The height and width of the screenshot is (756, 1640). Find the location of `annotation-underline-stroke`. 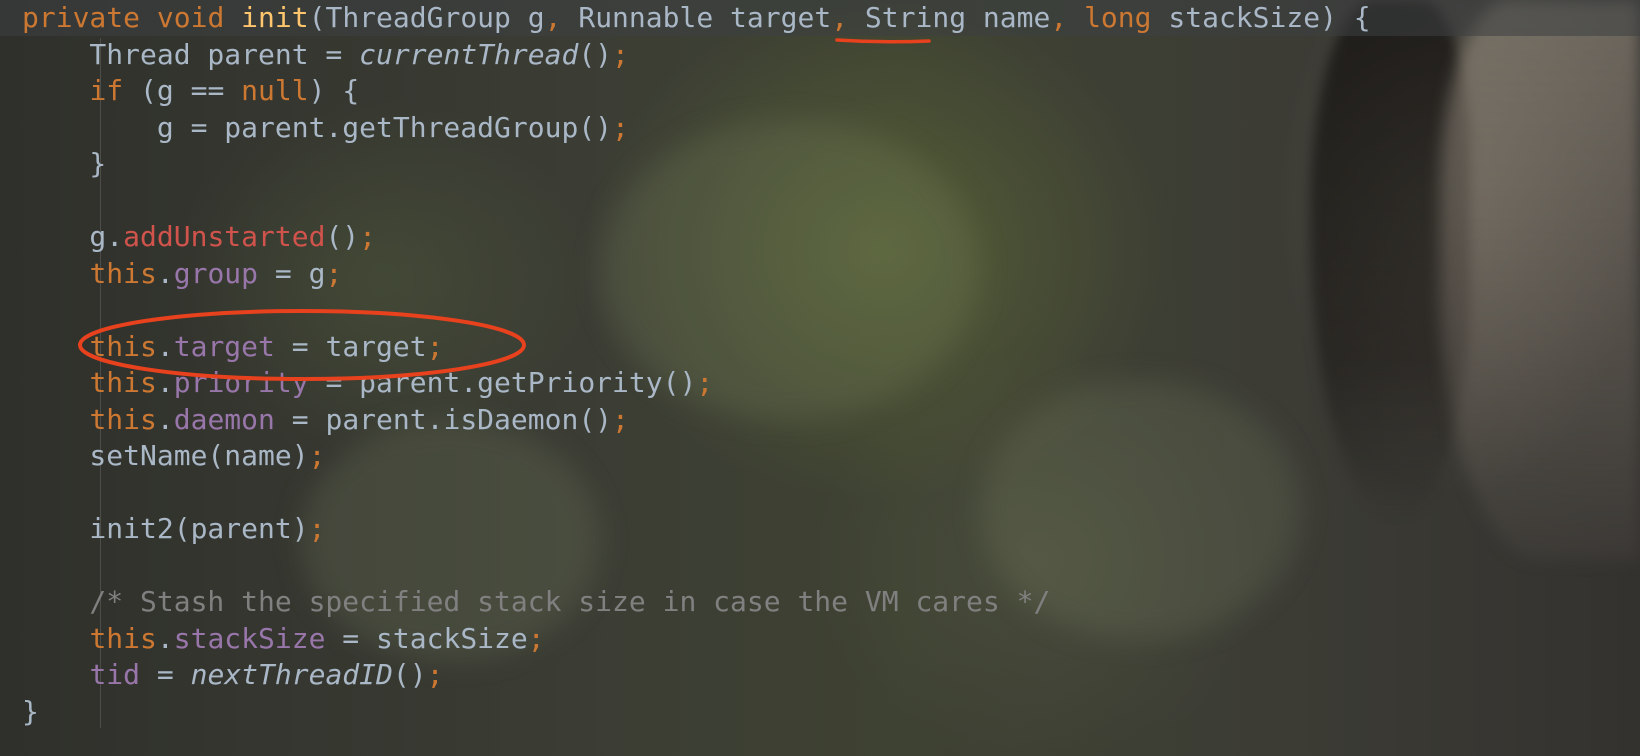

annotation-underline-stroke is located at coordinates (883, 41).